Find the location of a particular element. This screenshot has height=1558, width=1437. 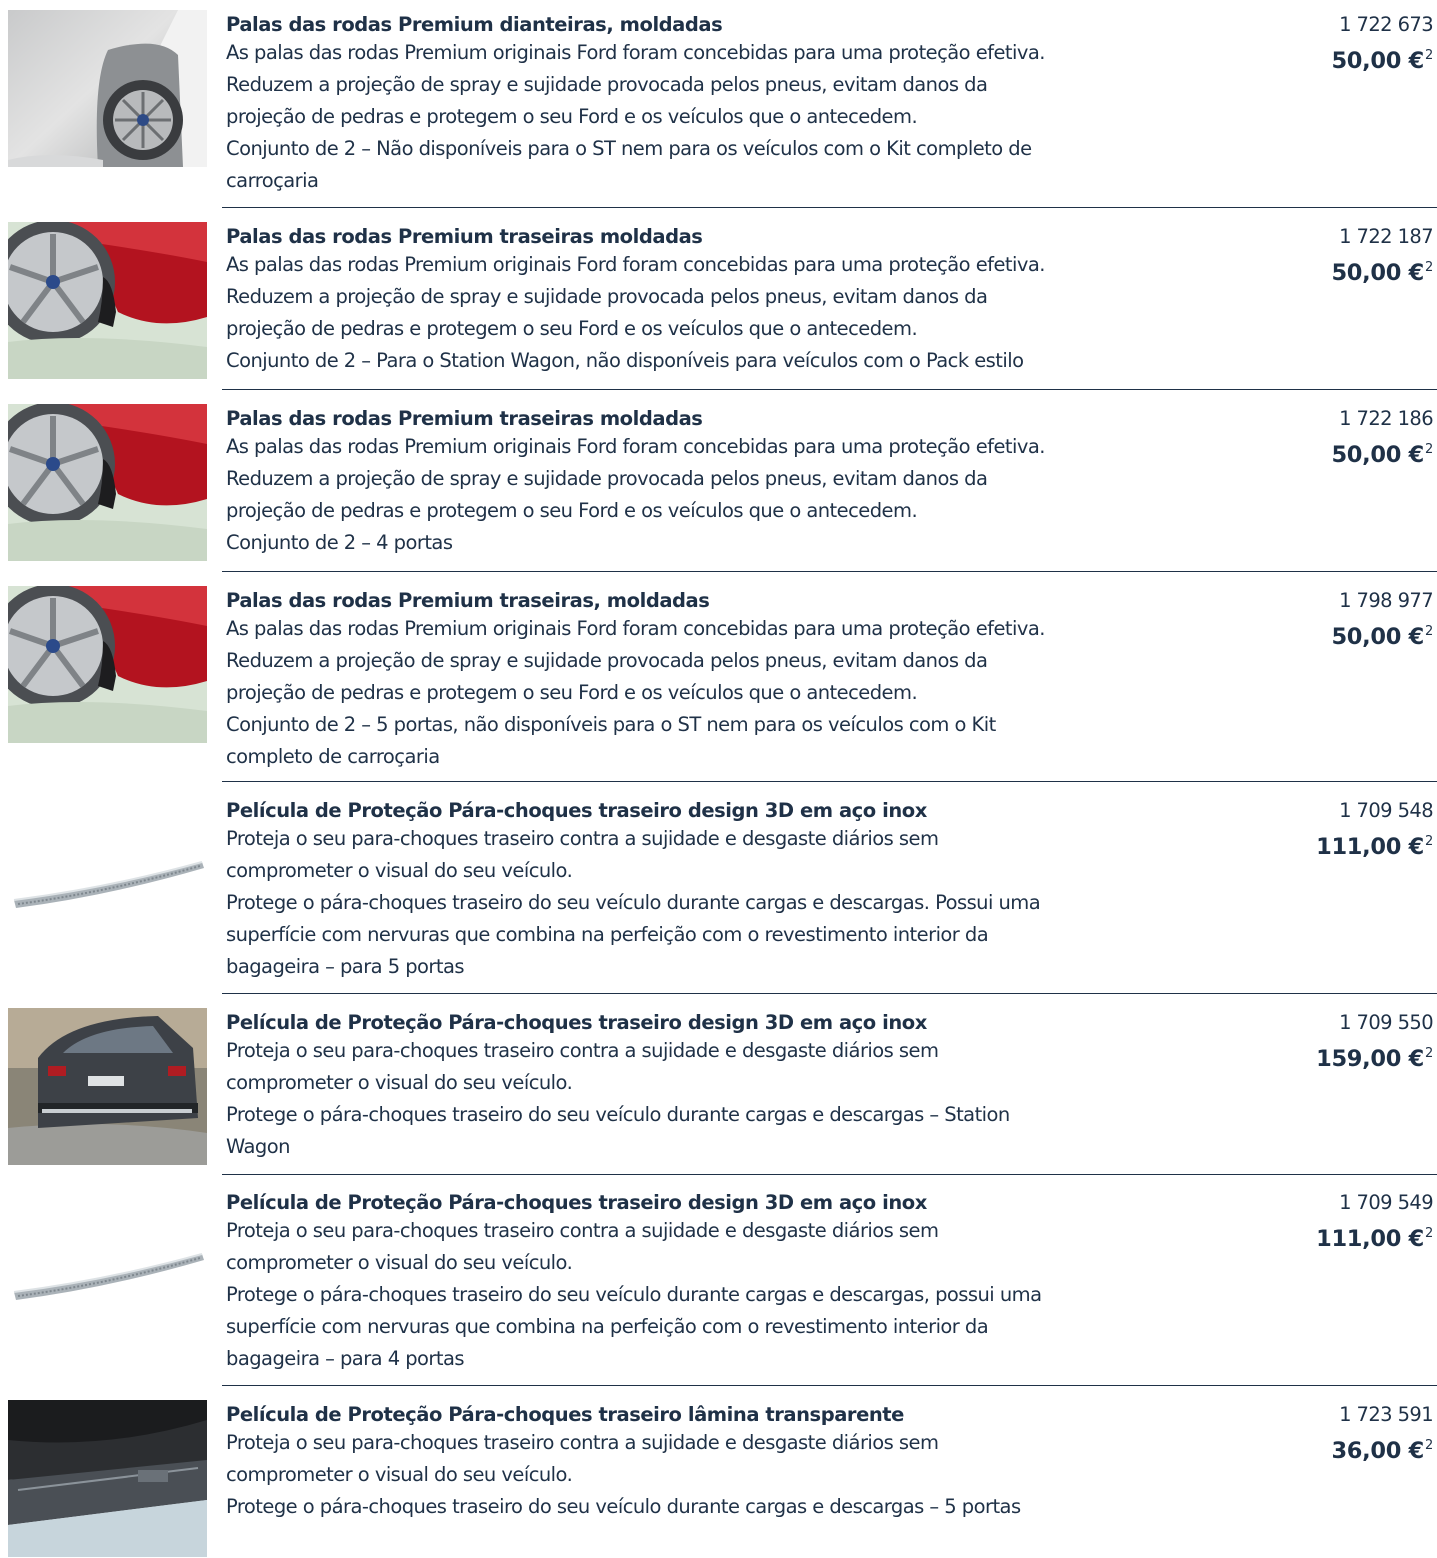

product-image-front-mudflap is located at coordinates (107, 88).